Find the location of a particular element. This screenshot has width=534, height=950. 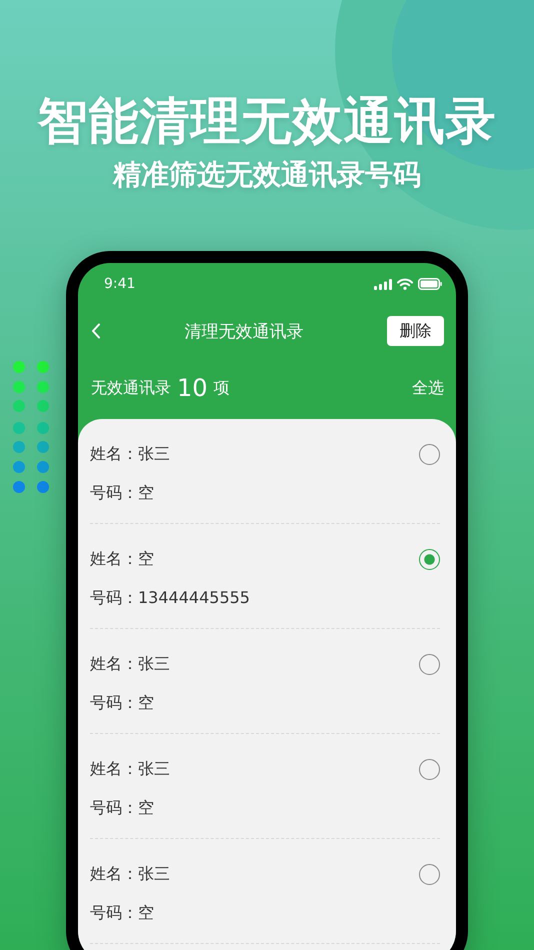

delete-button: 删除 is located at coordinates (415, 331).